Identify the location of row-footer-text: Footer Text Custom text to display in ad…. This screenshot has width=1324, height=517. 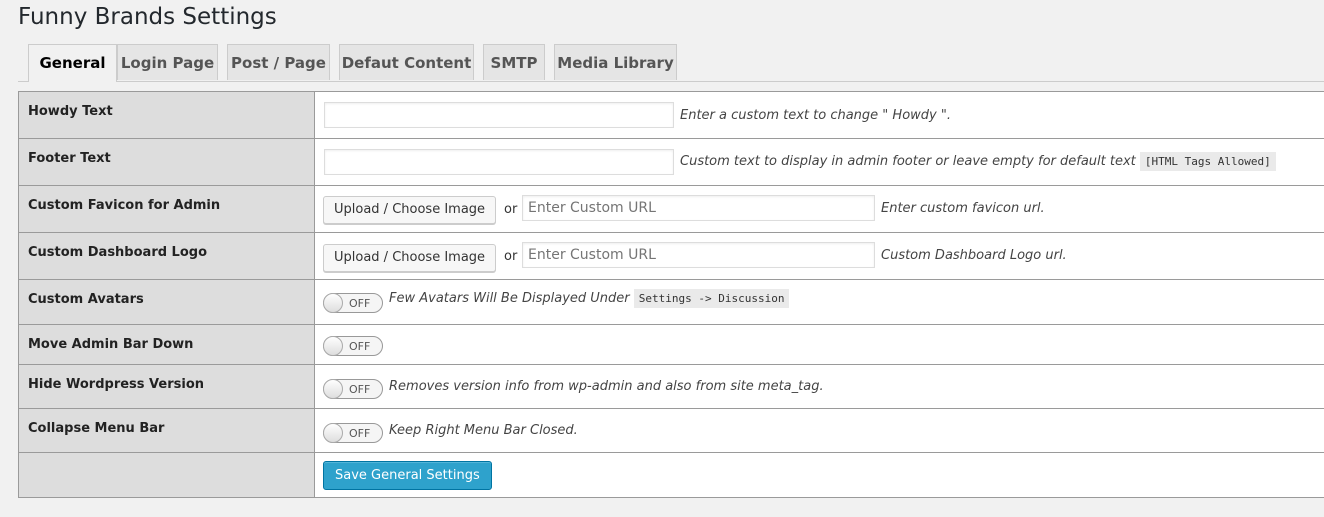
(671, 162).